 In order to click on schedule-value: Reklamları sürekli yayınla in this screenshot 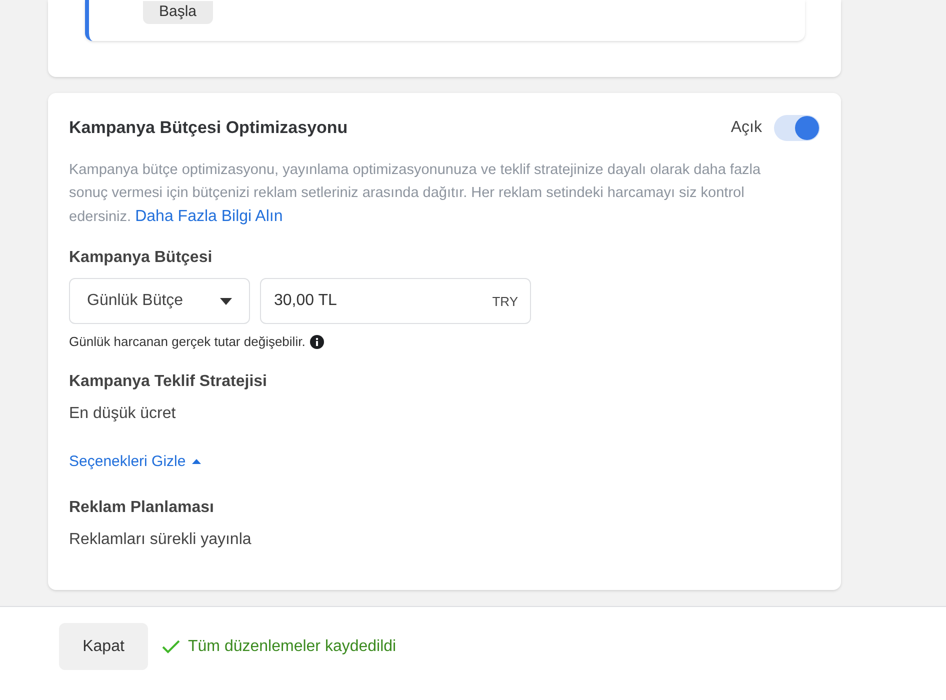, I will do `click(160, 540)`.